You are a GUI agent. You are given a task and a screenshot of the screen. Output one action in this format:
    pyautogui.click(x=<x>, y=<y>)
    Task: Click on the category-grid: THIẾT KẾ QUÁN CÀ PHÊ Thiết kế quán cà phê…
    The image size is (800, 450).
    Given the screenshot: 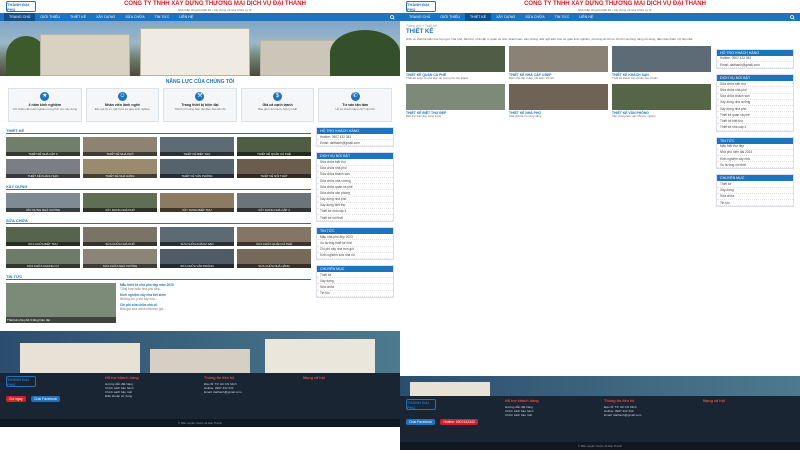 What is the action you would take?
    pyautogui.click(x=558, y=82)
    